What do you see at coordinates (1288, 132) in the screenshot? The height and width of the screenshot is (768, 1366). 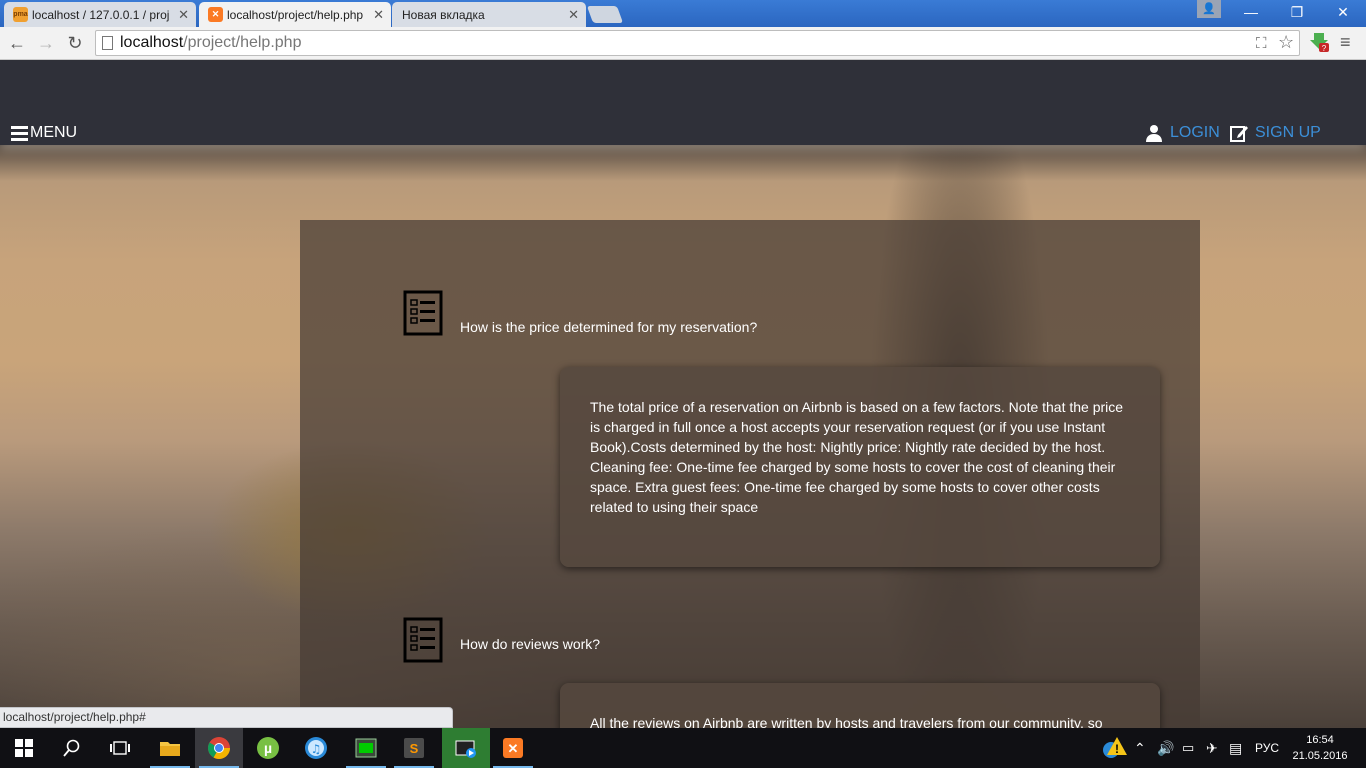 I see `signup-label: SIGN UP` at bounding box center [1288, 132].